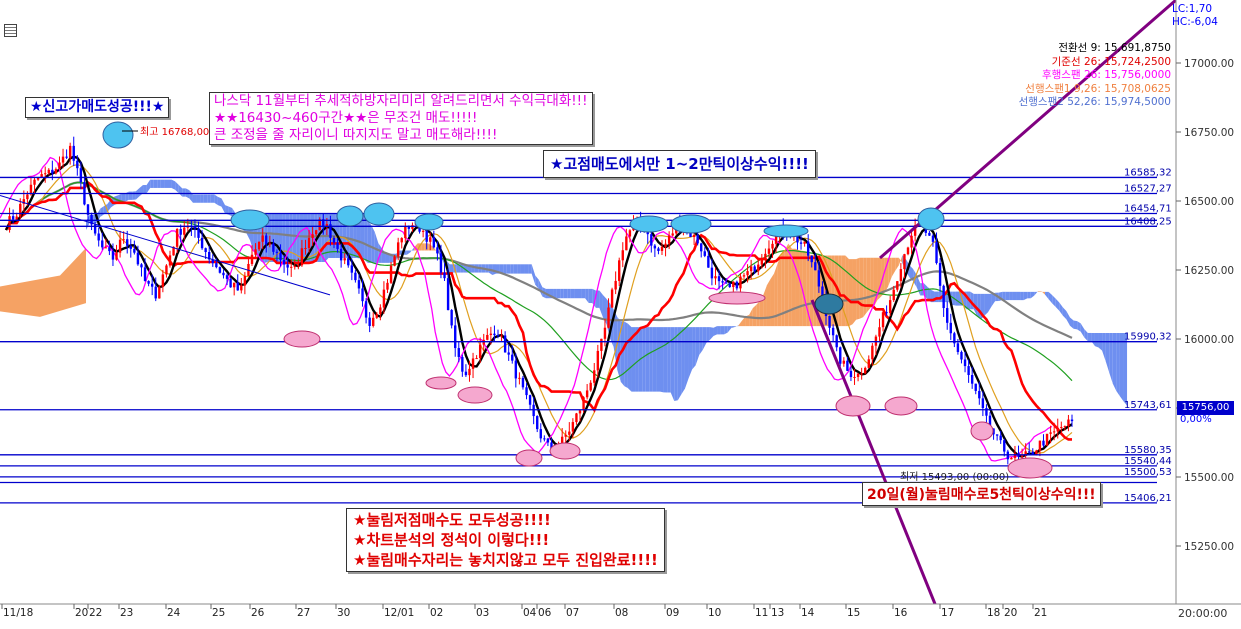 This screenshot has height=629, width=1241. What do you see at coordinates (250, 220) in the screenshot?
I see `pivot-top-marker` at bounding box center [250, 220].